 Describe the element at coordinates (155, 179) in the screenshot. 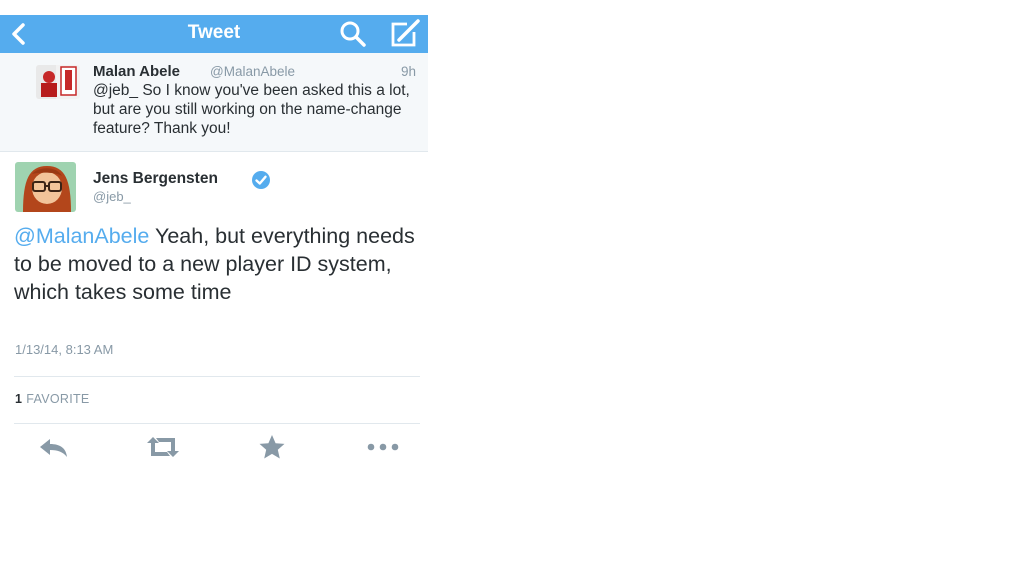

I see `tweet-author-name: Jens Bergensten` at that location.